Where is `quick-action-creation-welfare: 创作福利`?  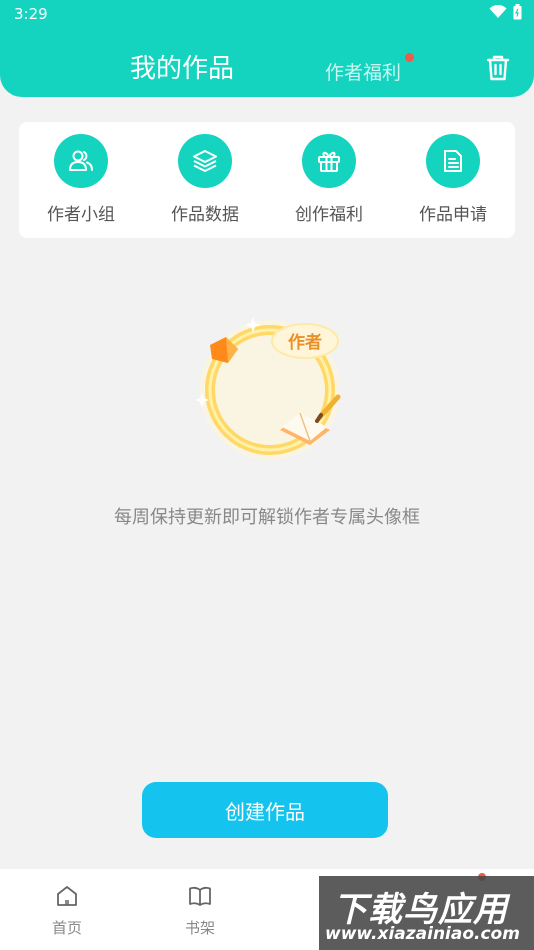
quick-action-creation-welfare: 创作福利 is located at coordinates (329, 179).